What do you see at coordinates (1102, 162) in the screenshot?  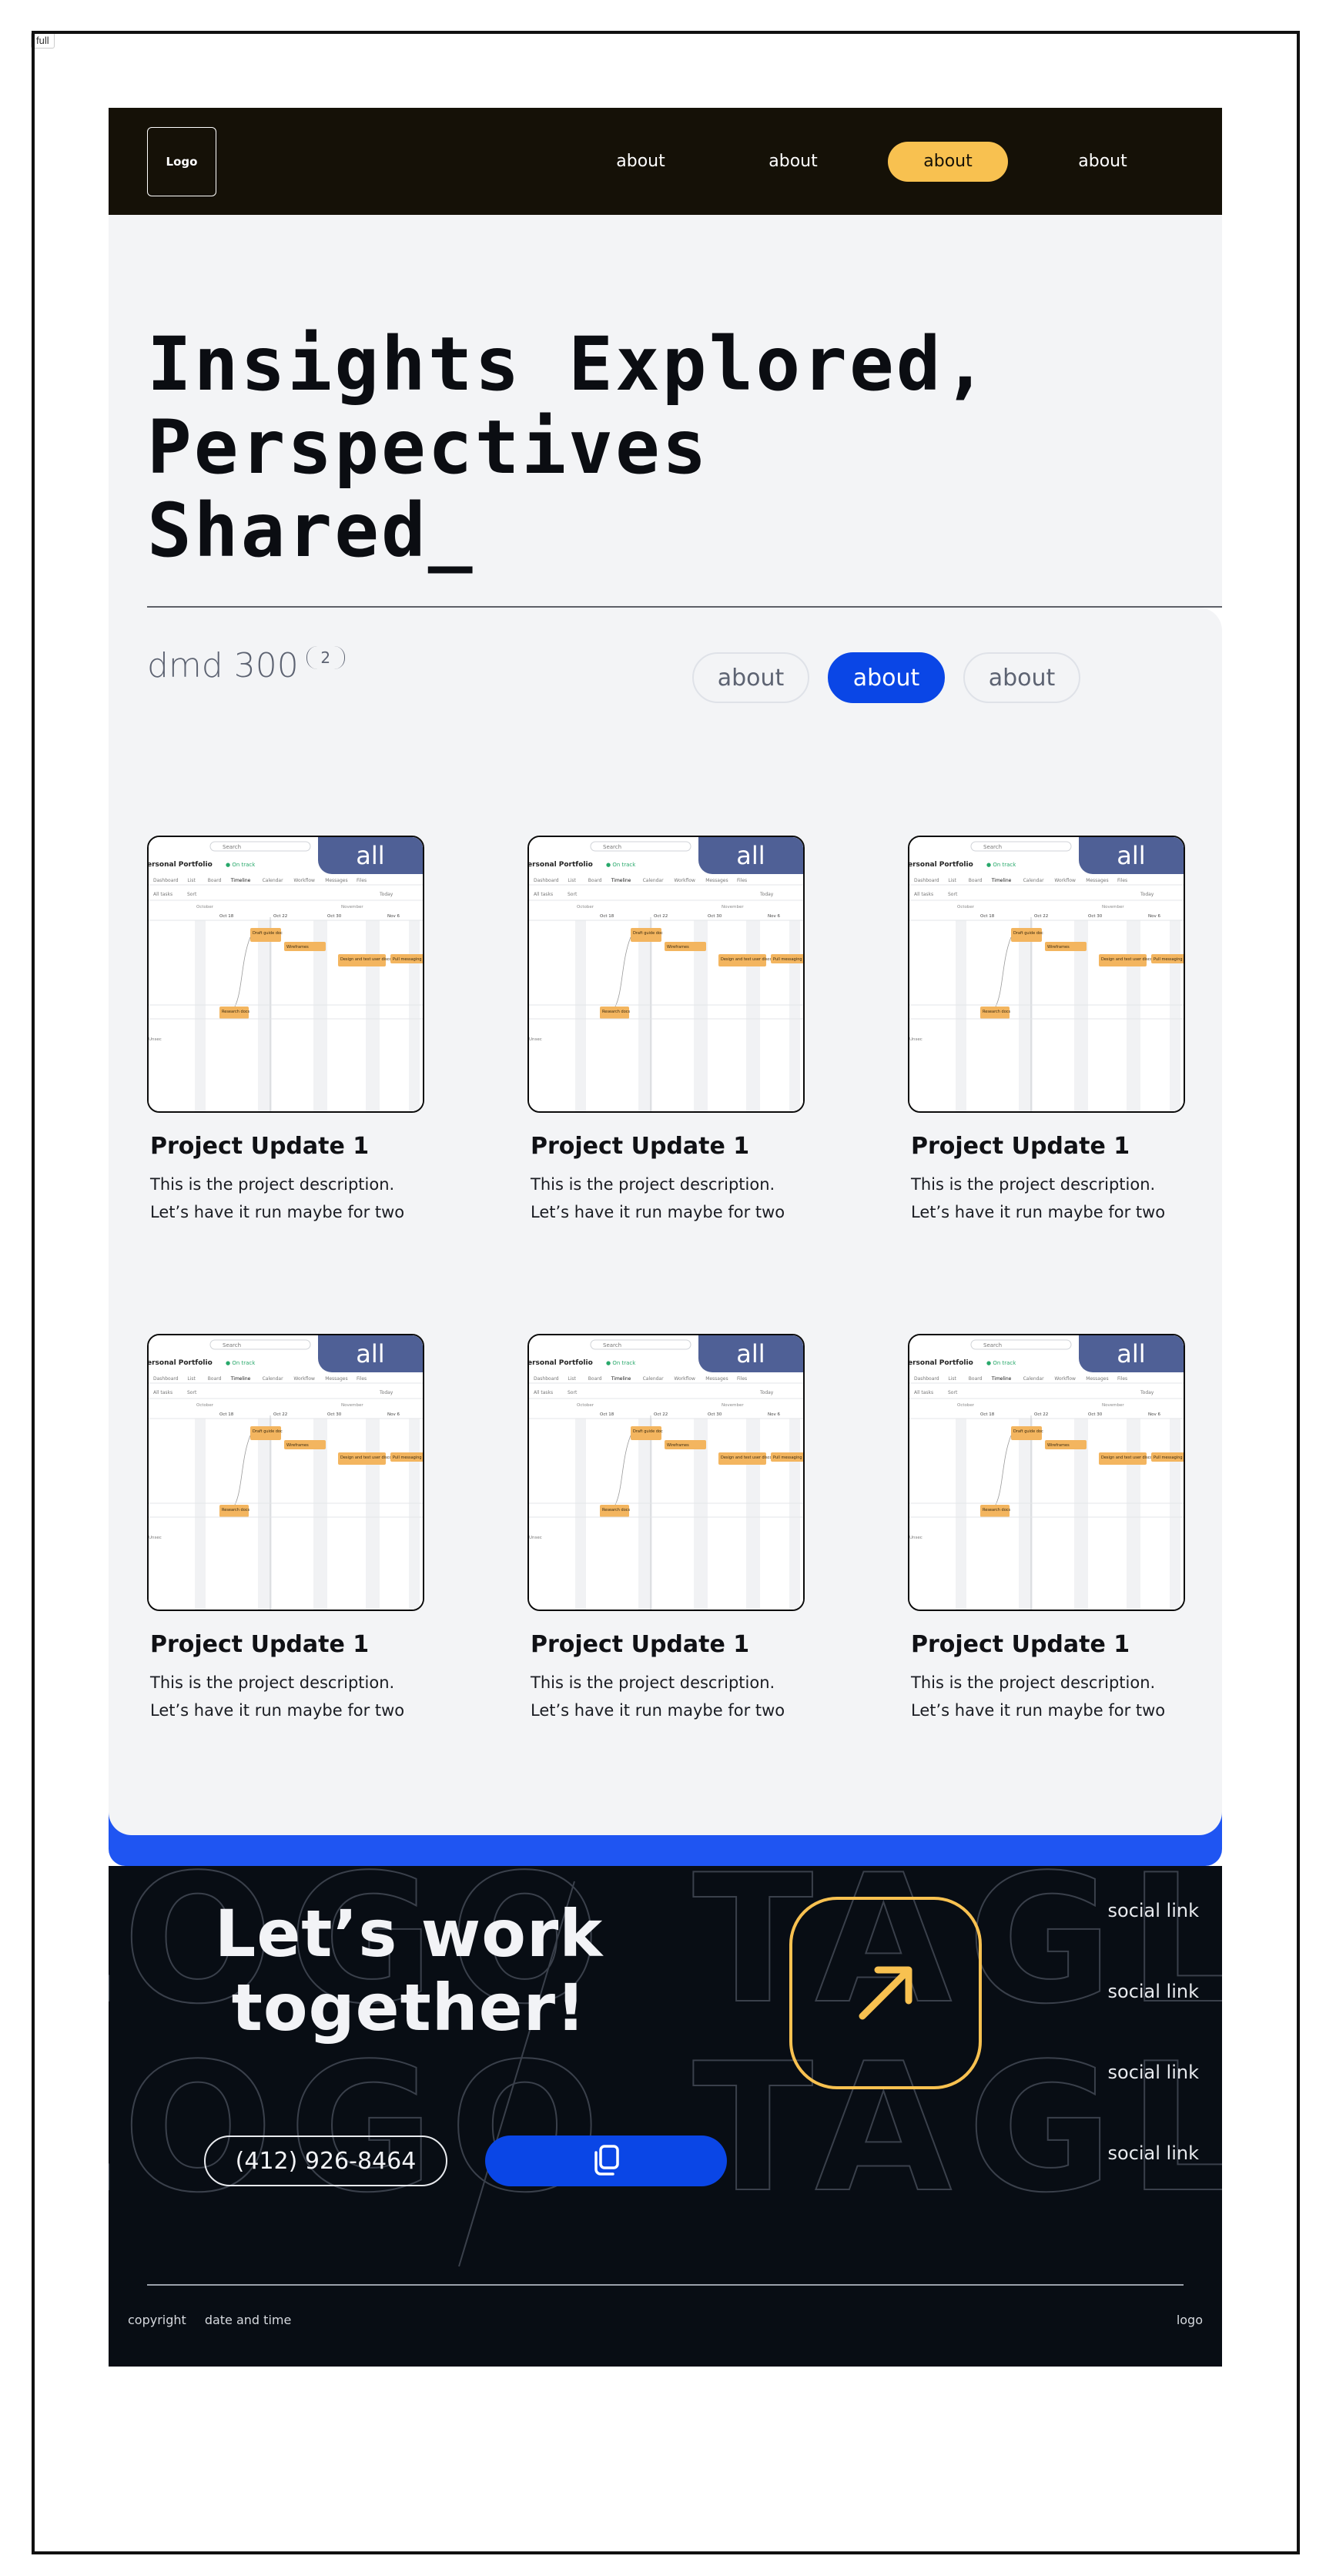 I see `nav-item-about-4: about` at bounding box center [1102, 162].